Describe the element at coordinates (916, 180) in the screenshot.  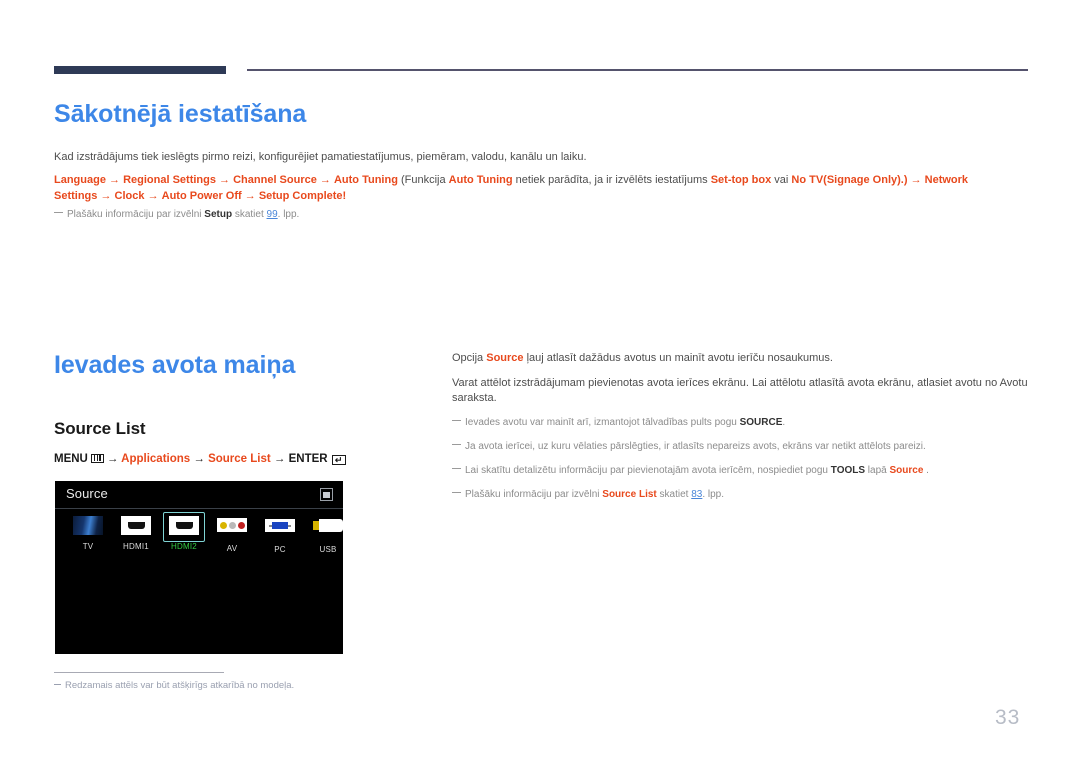
I see `flow-arrow-4: →` at that location.